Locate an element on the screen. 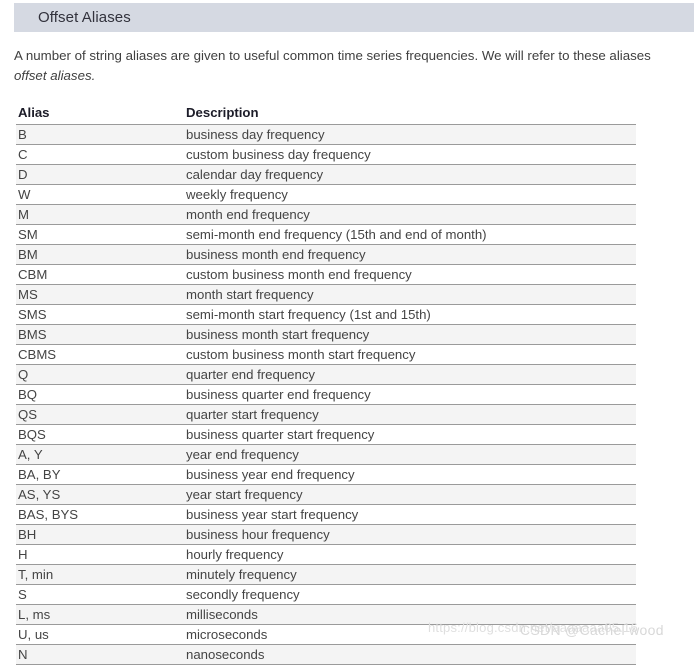 The height and width of the screenshot is (665, 694). table-row: MS month start frequency is located at coordinates (326, 294).